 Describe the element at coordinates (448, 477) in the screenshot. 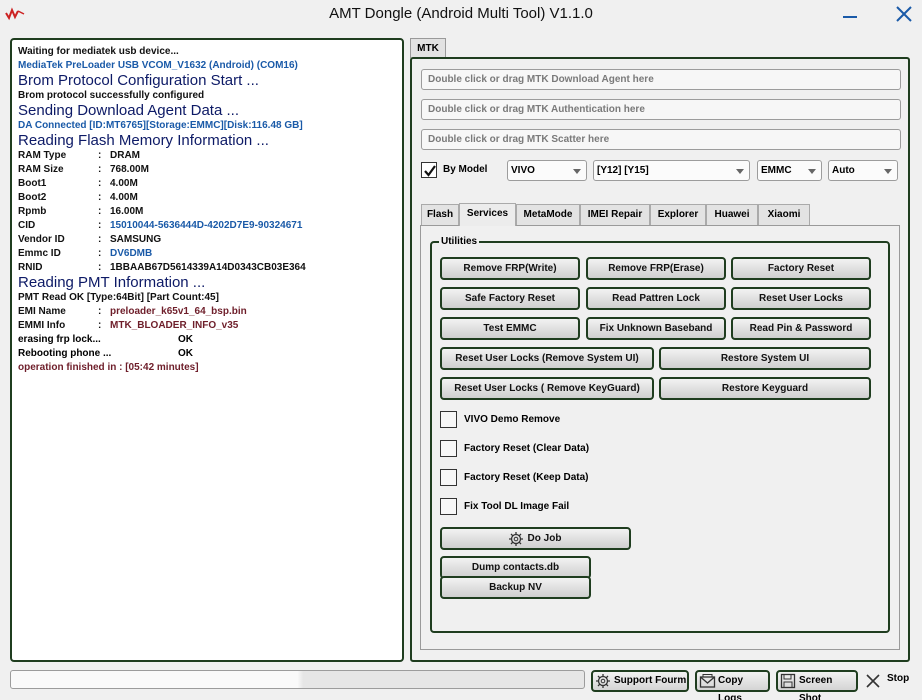

I see `factory-reset-keep-checkbox` at that location.